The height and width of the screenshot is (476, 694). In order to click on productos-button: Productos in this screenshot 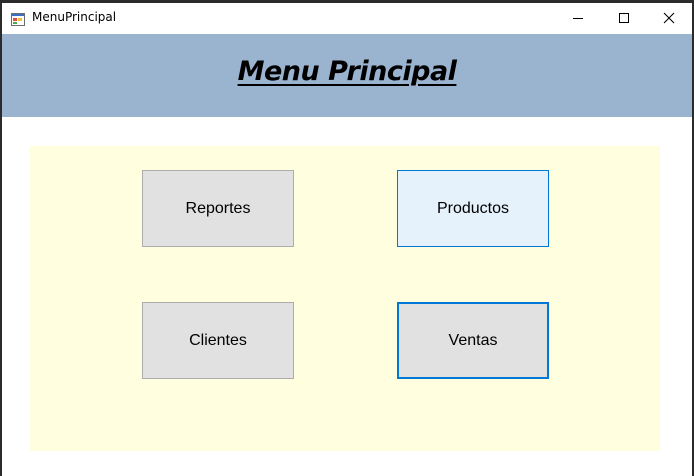, I will do `click(473, 208)`.